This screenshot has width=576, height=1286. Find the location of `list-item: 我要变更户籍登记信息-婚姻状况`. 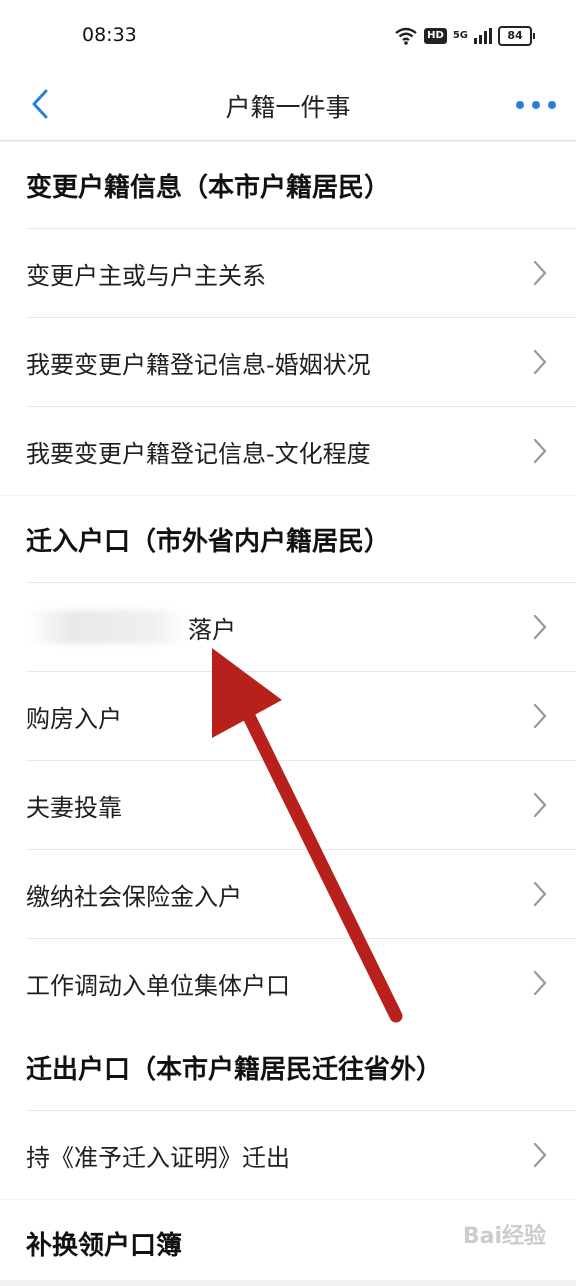

list-item: 我要变更户籍登记信息-婚姻状况 is located at coordinates (301, 361).